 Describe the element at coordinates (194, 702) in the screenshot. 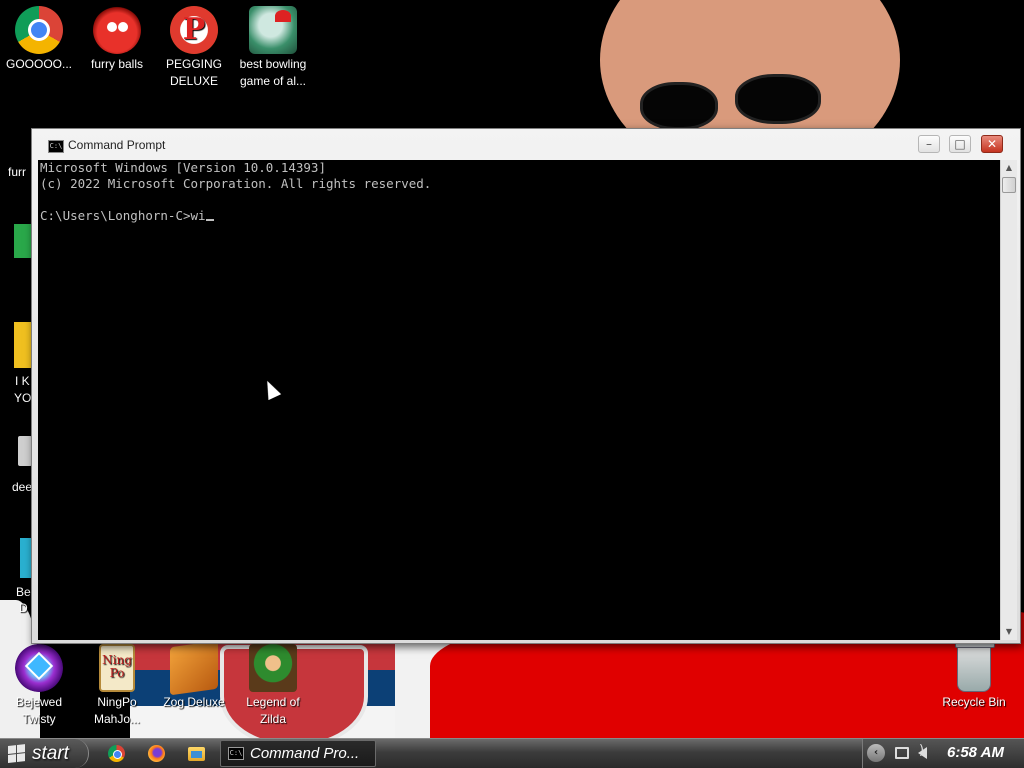

I see `desktop-icon-label: Zog Deluxe` at that location.